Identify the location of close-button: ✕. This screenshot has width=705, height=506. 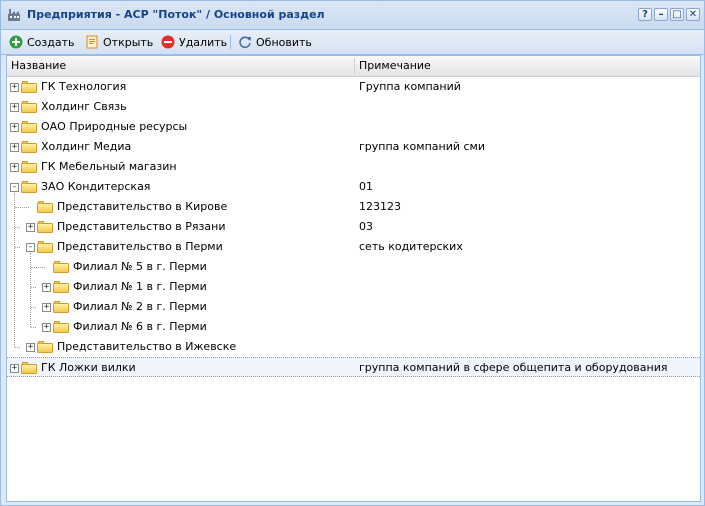
(693, 14).